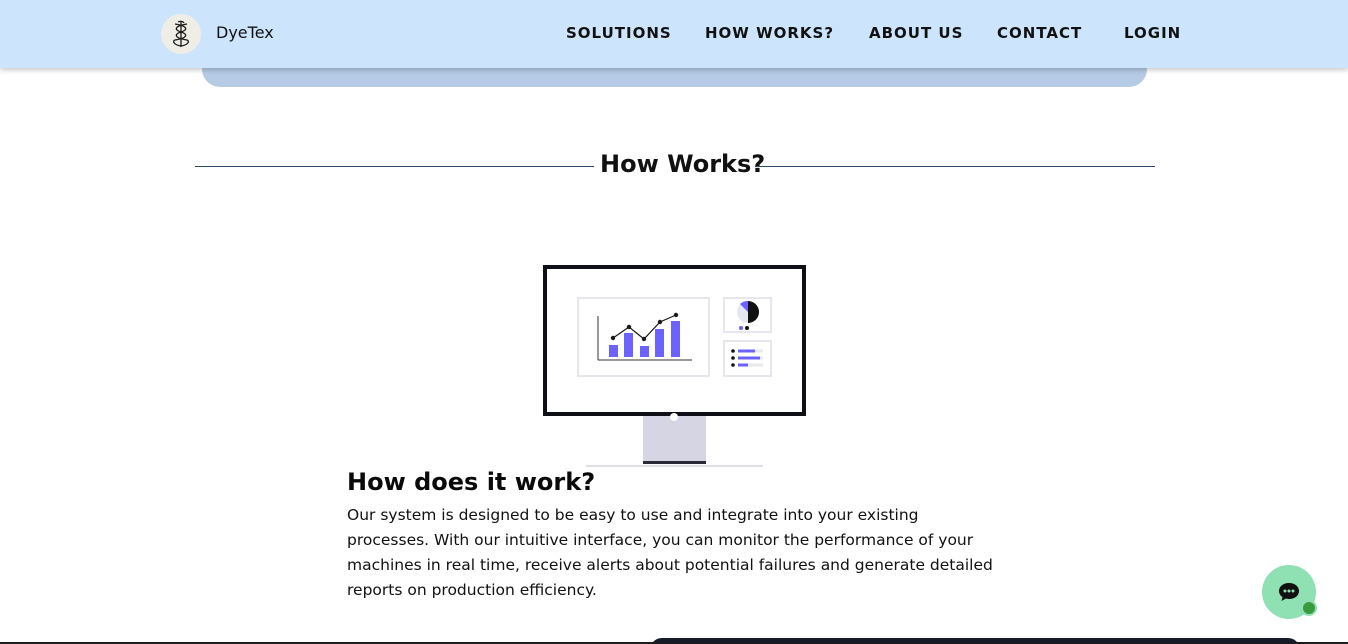  What do you see at coordinates (619, 33) in the screenshot?
I see `nav-solutions: SOLUTIONS` at bounding box center [619, 33].